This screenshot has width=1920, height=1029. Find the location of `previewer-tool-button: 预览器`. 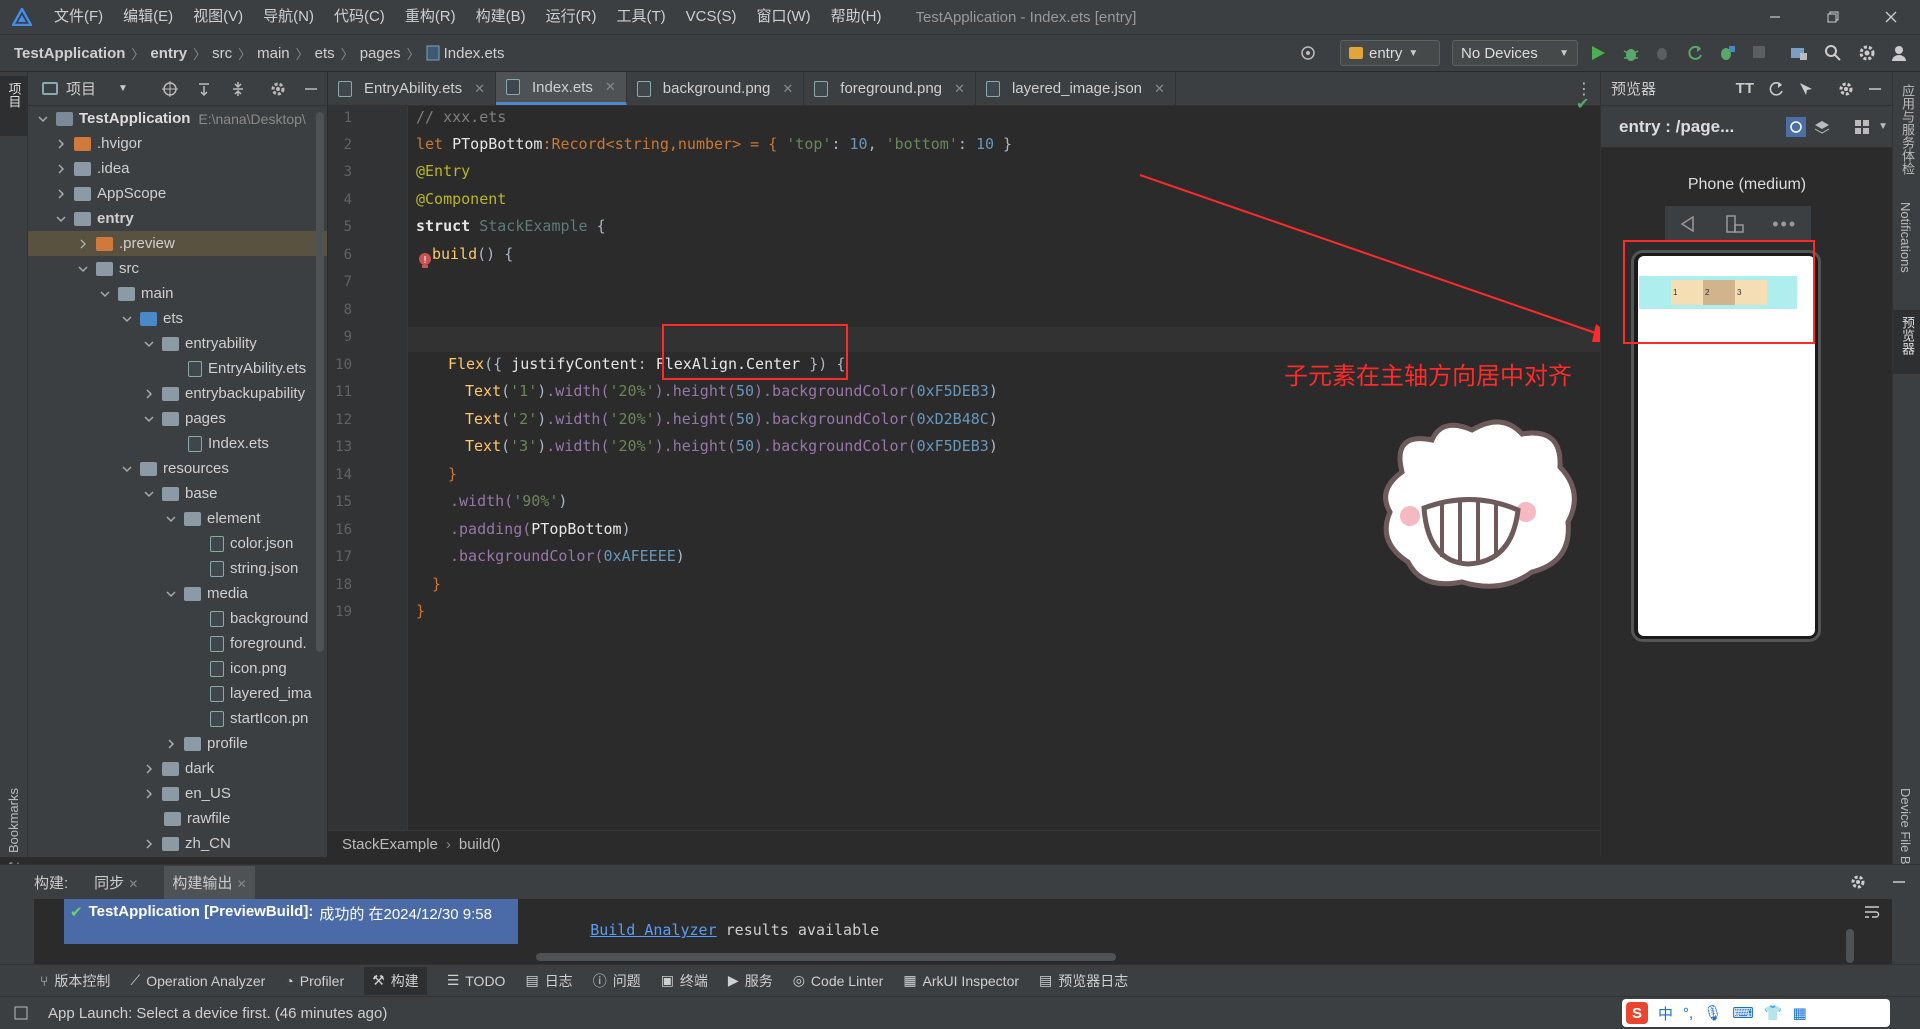

previewer-tool-button: 预览器 is located at coordinates (1906, 342).